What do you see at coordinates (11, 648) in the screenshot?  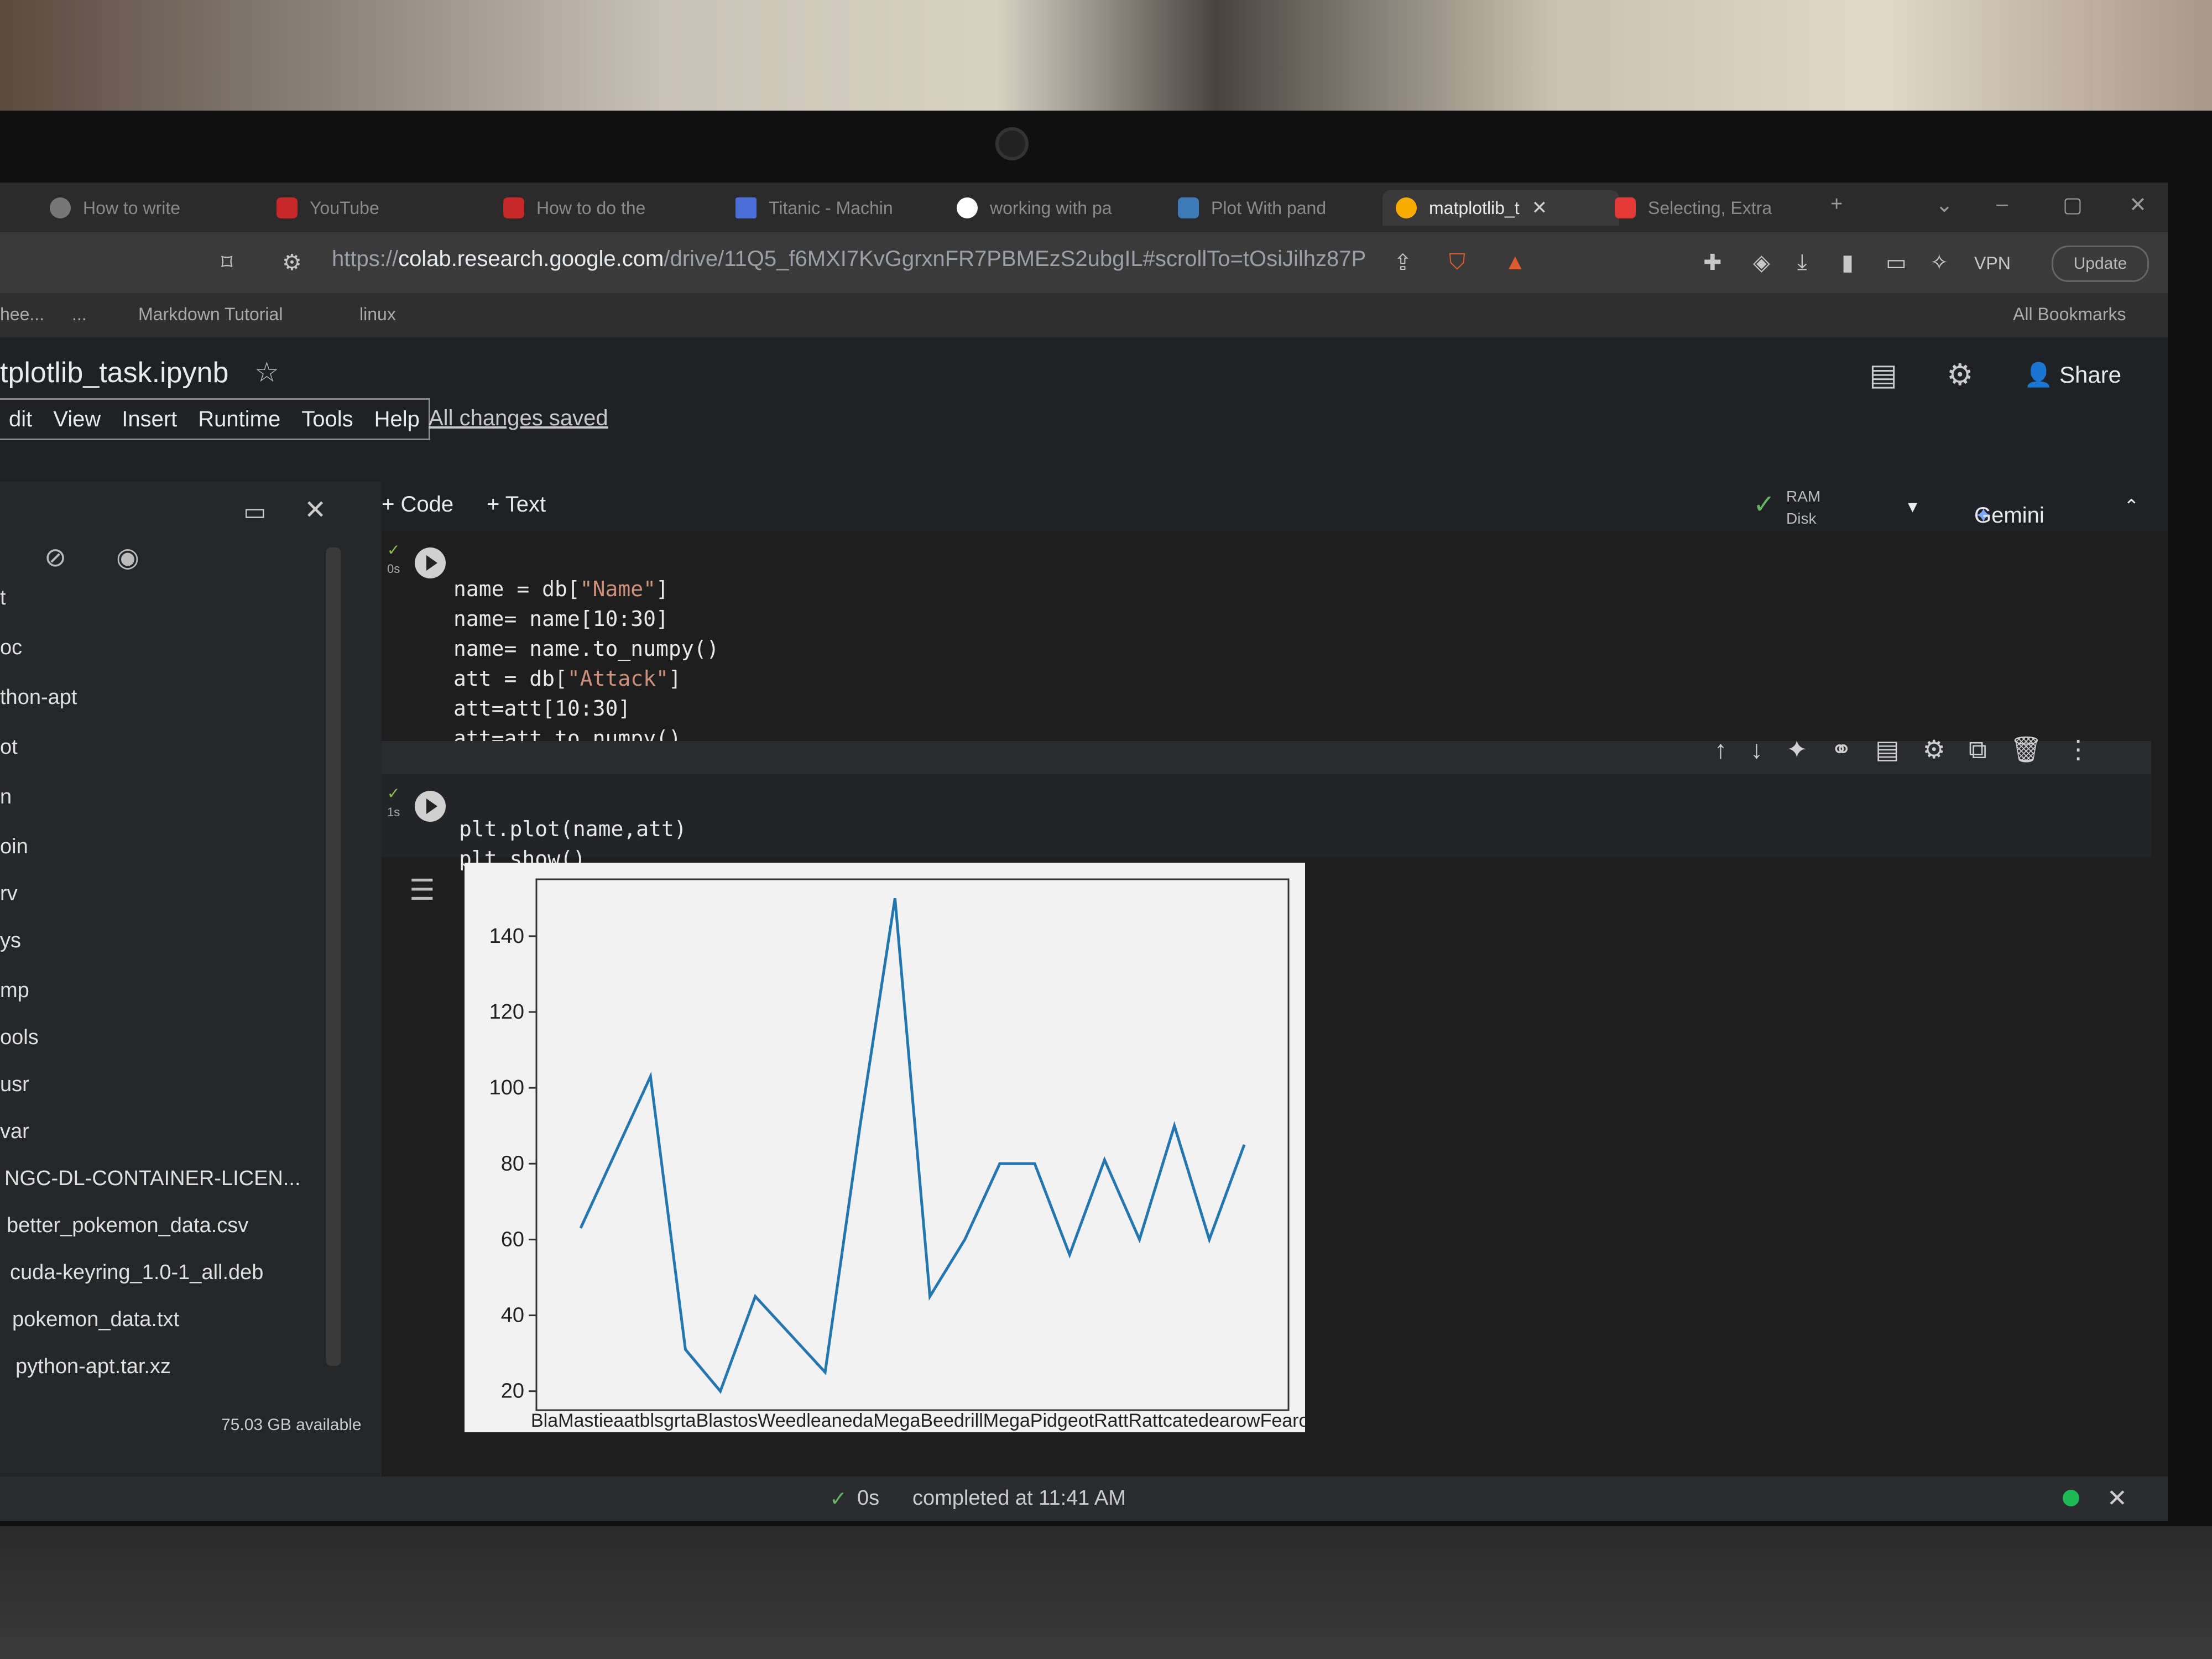 I see `file-item: oc` at bounding box center [11, 648].